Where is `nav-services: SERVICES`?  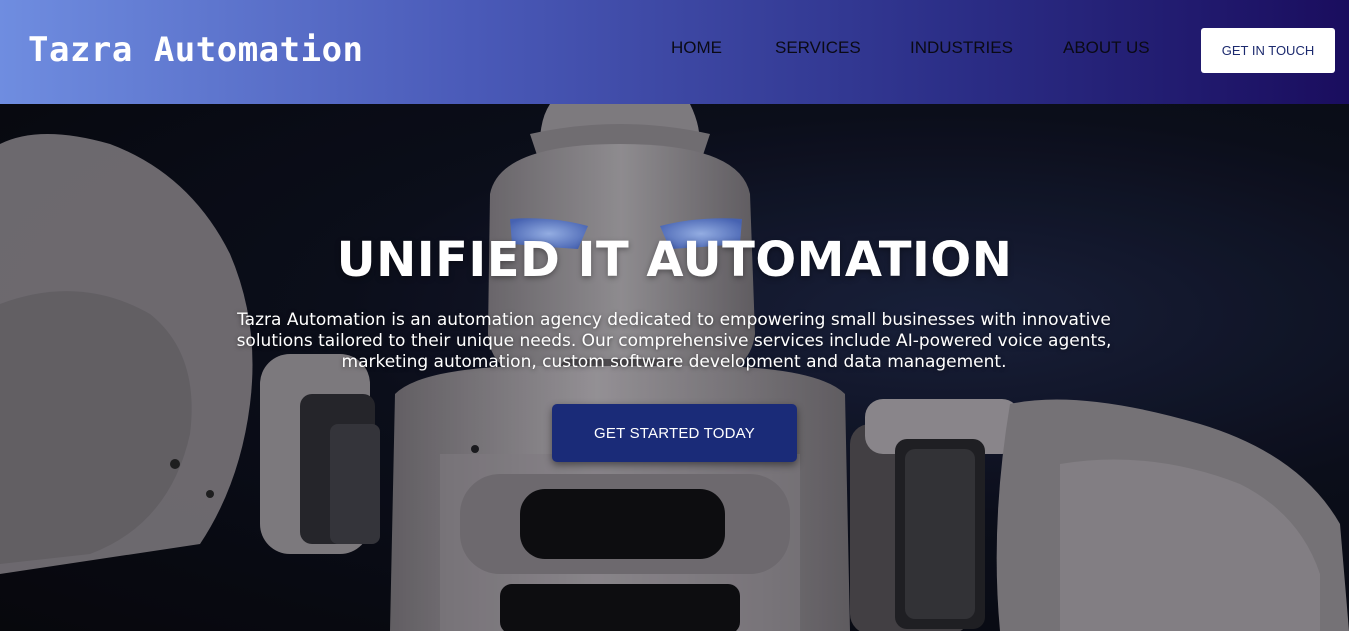
nav-services: SERVICES is located at coordinates (818, 48).